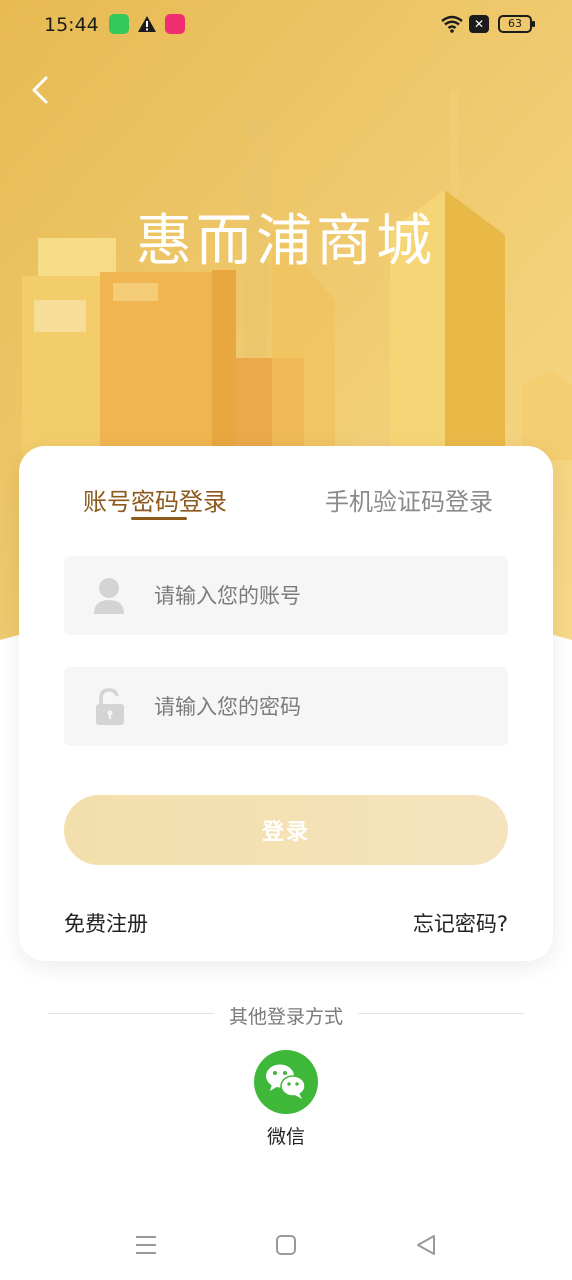 The image size is (572, 1280). Describe the element at coordinates (147, 24) in the screenshot. I see `warning-icon` at that location.